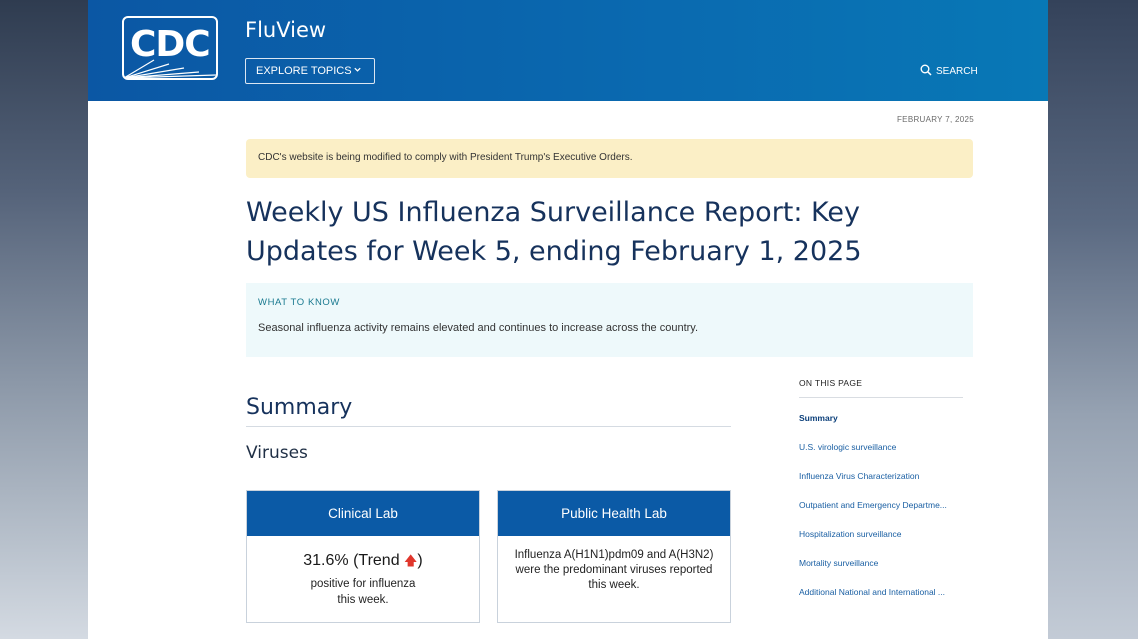 The width and height of the screenshot is (1138, 639). Describe the element at coordinates (881, 418) in the screenshot. I see `nav-link-summary: Summary` at that location.